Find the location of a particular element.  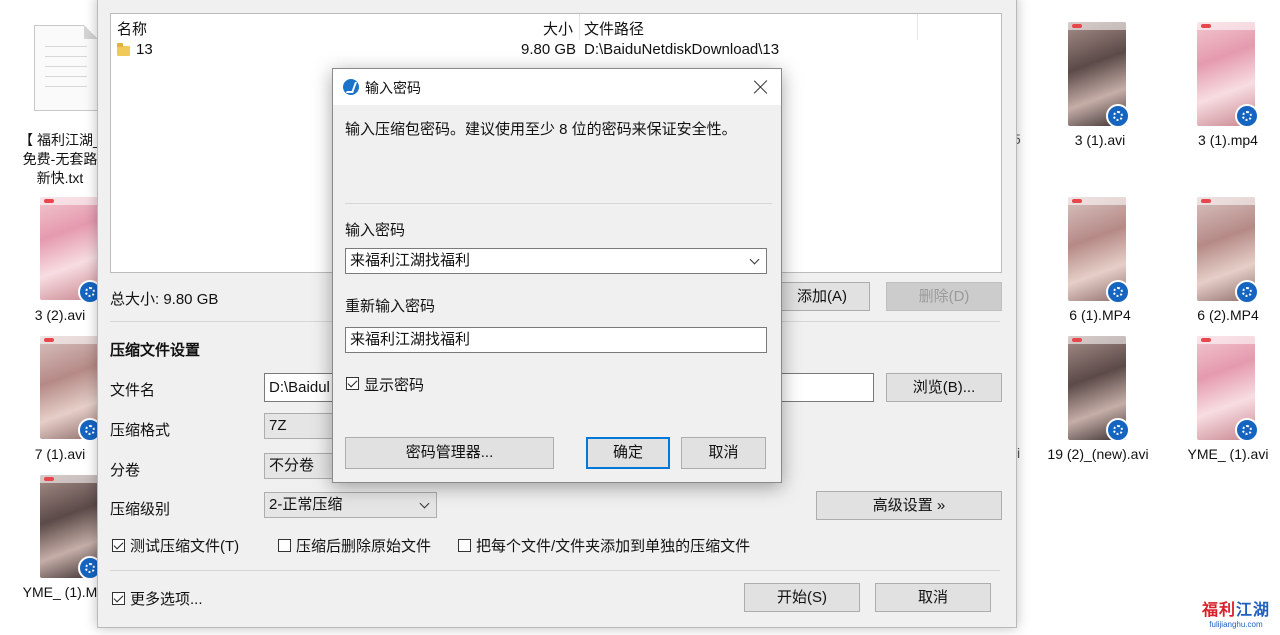

more-options-checkbox is located at coordinates (118, 598).